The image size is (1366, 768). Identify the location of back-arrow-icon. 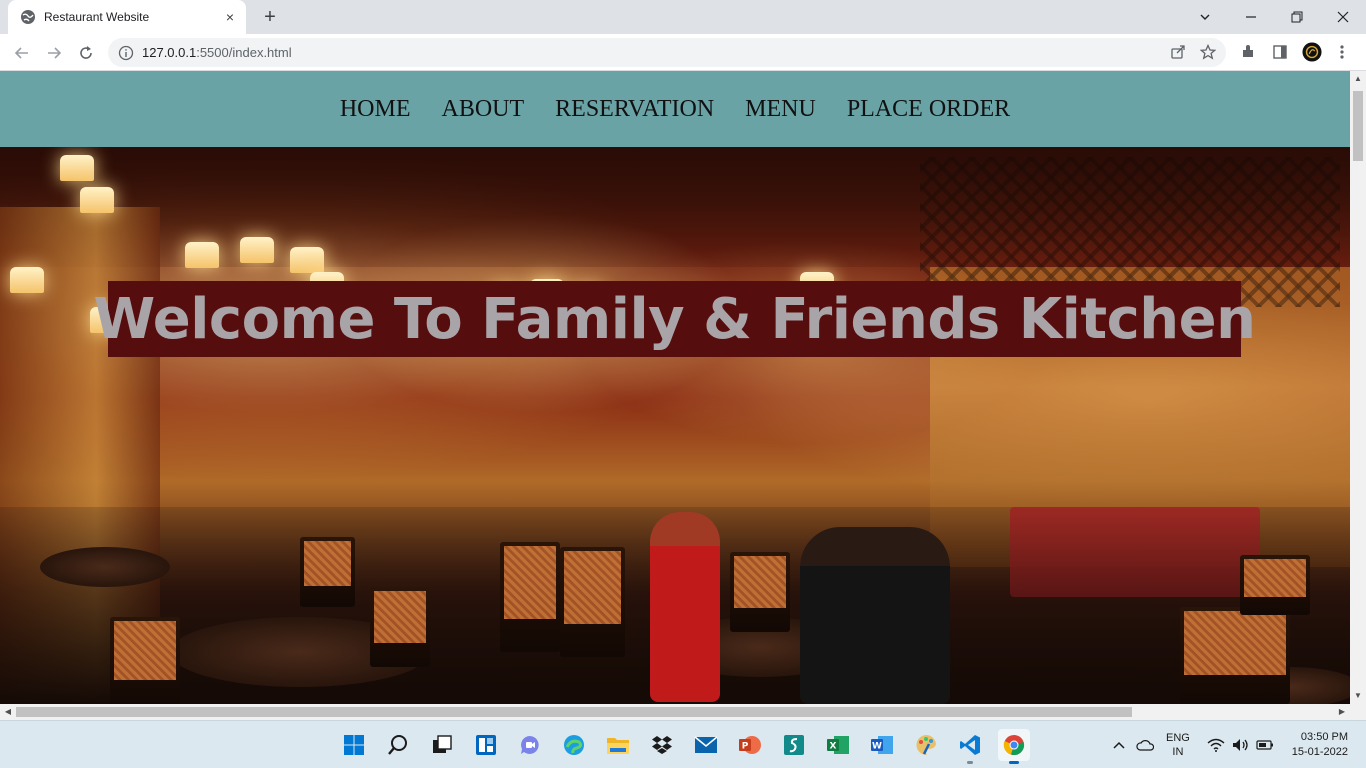
(22, 53).